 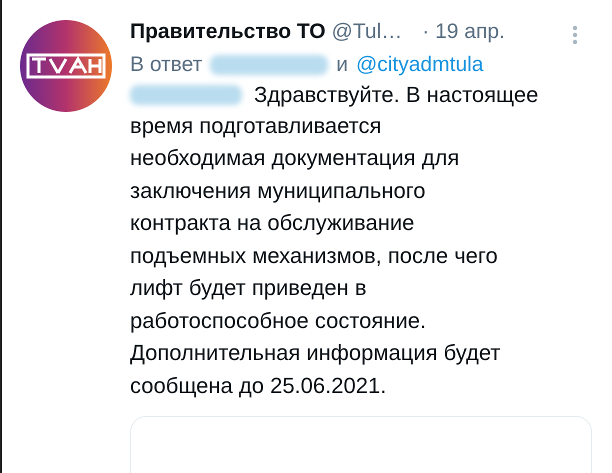 I want to click on mention-link: @cityadmtula, so click(x=420, y=64).